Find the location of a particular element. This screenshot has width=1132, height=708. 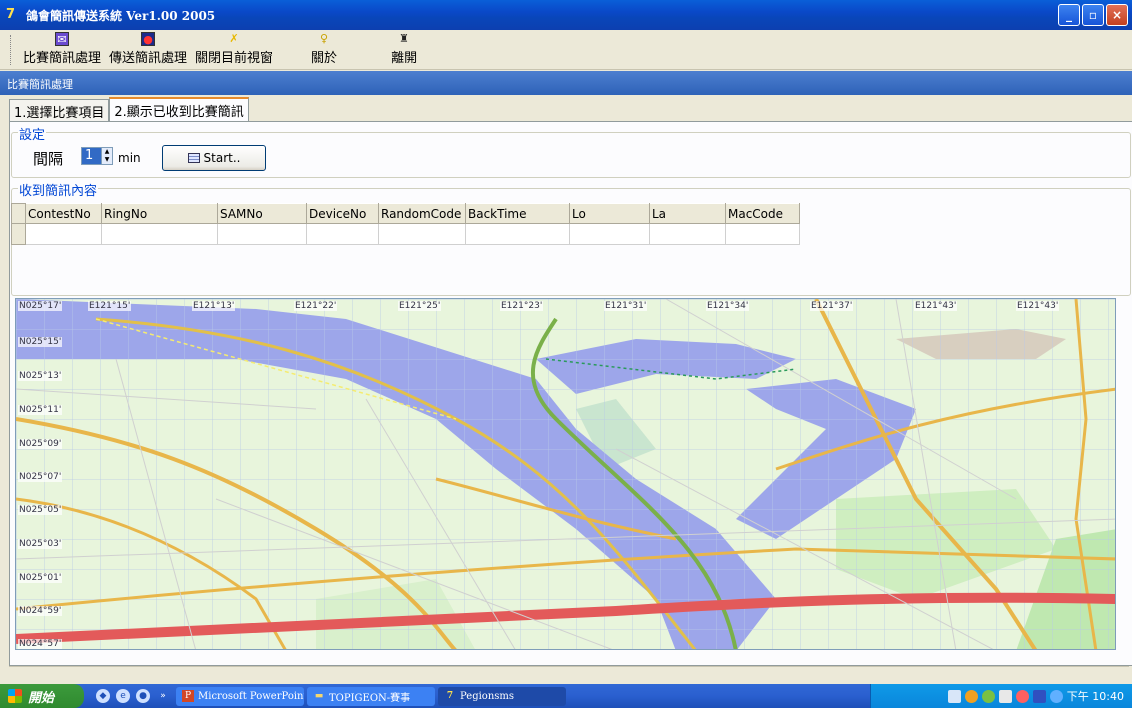

table-row is located at coordinates (405, 234).